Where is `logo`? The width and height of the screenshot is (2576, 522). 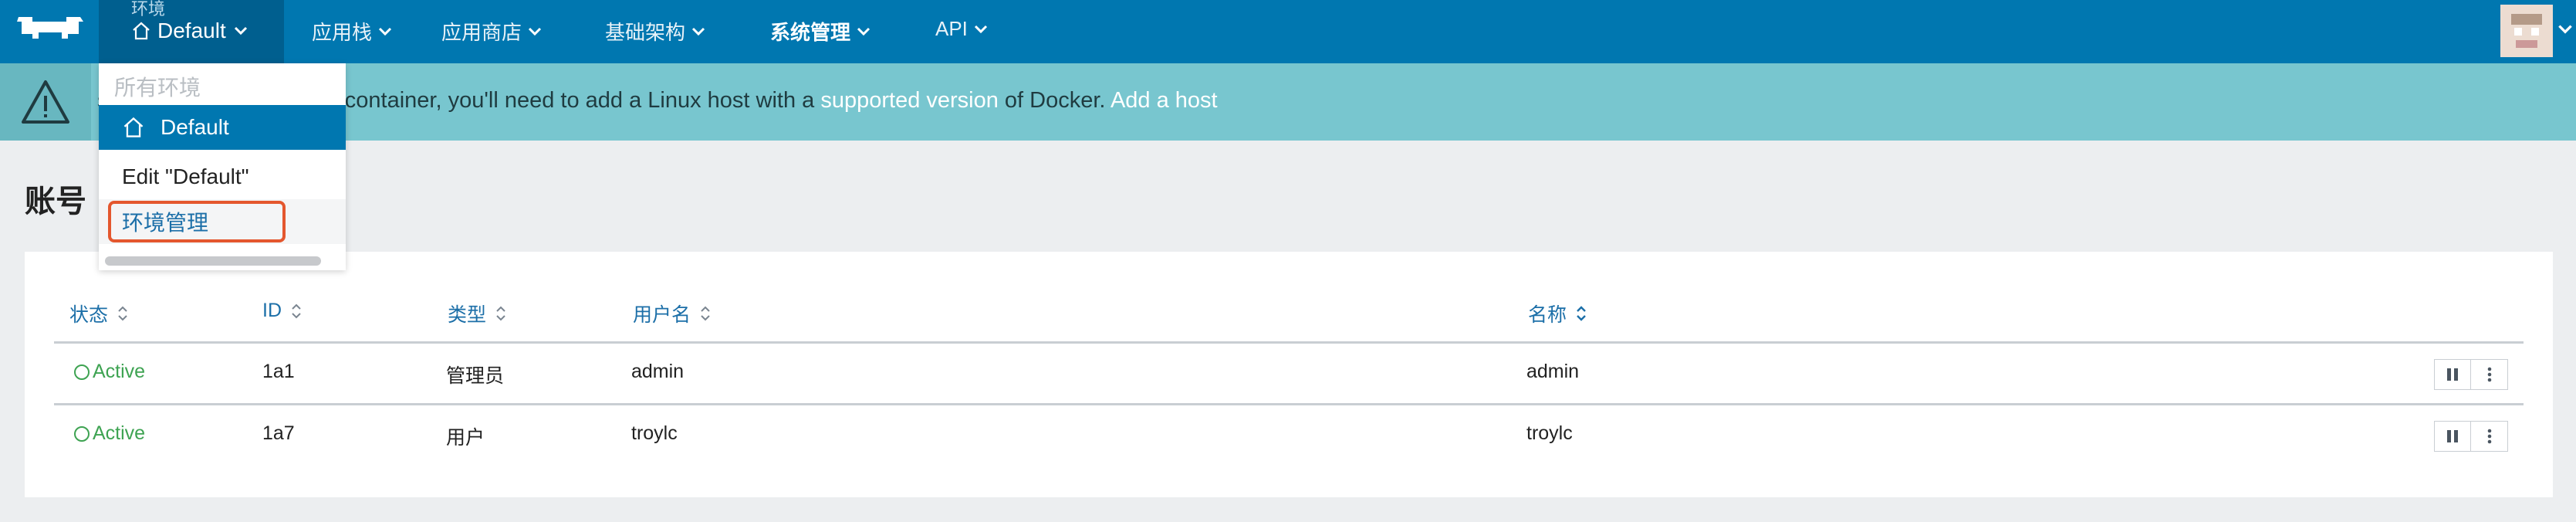 logo is located at coordinates (49, 31).